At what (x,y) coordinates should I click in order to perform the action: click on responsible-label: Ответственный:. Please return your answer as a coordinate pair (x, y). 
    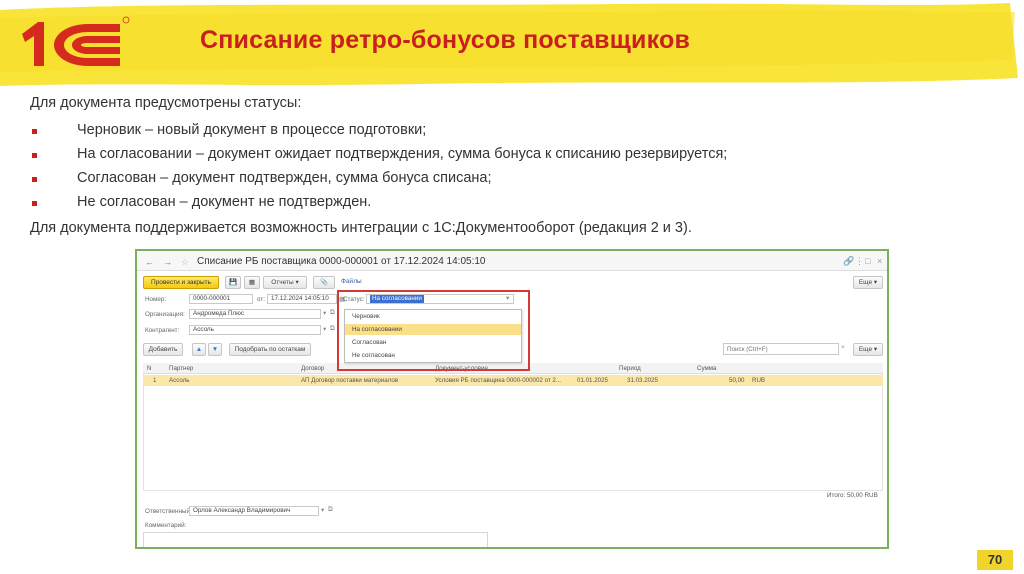
    Looking at the image, I should click on (168, 511).